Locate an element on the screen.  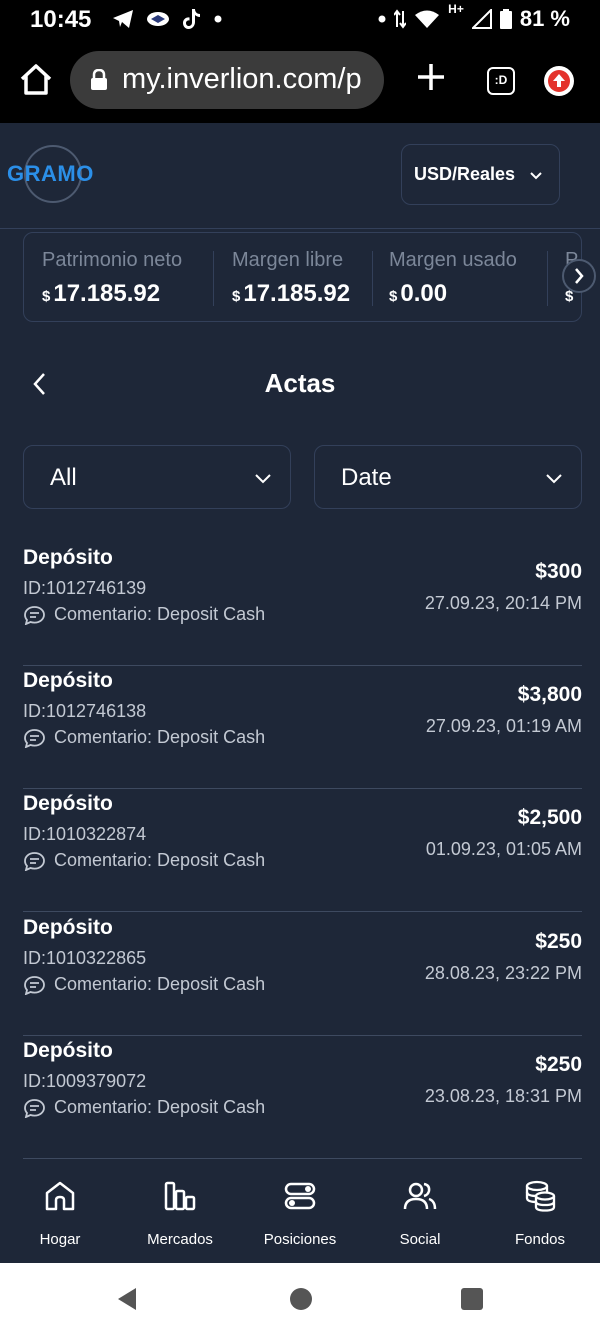
system-recents-icon is located at coordinates (472, 1299).